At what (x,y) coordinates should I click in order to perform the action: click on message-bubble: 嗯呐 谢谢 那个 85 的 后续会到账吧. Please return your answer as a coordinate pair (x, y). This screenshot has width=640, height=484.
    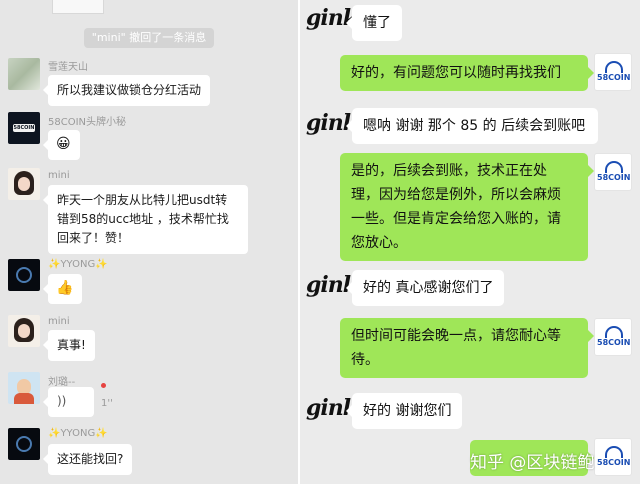
    Looking at the image, I should click on (472, 126).